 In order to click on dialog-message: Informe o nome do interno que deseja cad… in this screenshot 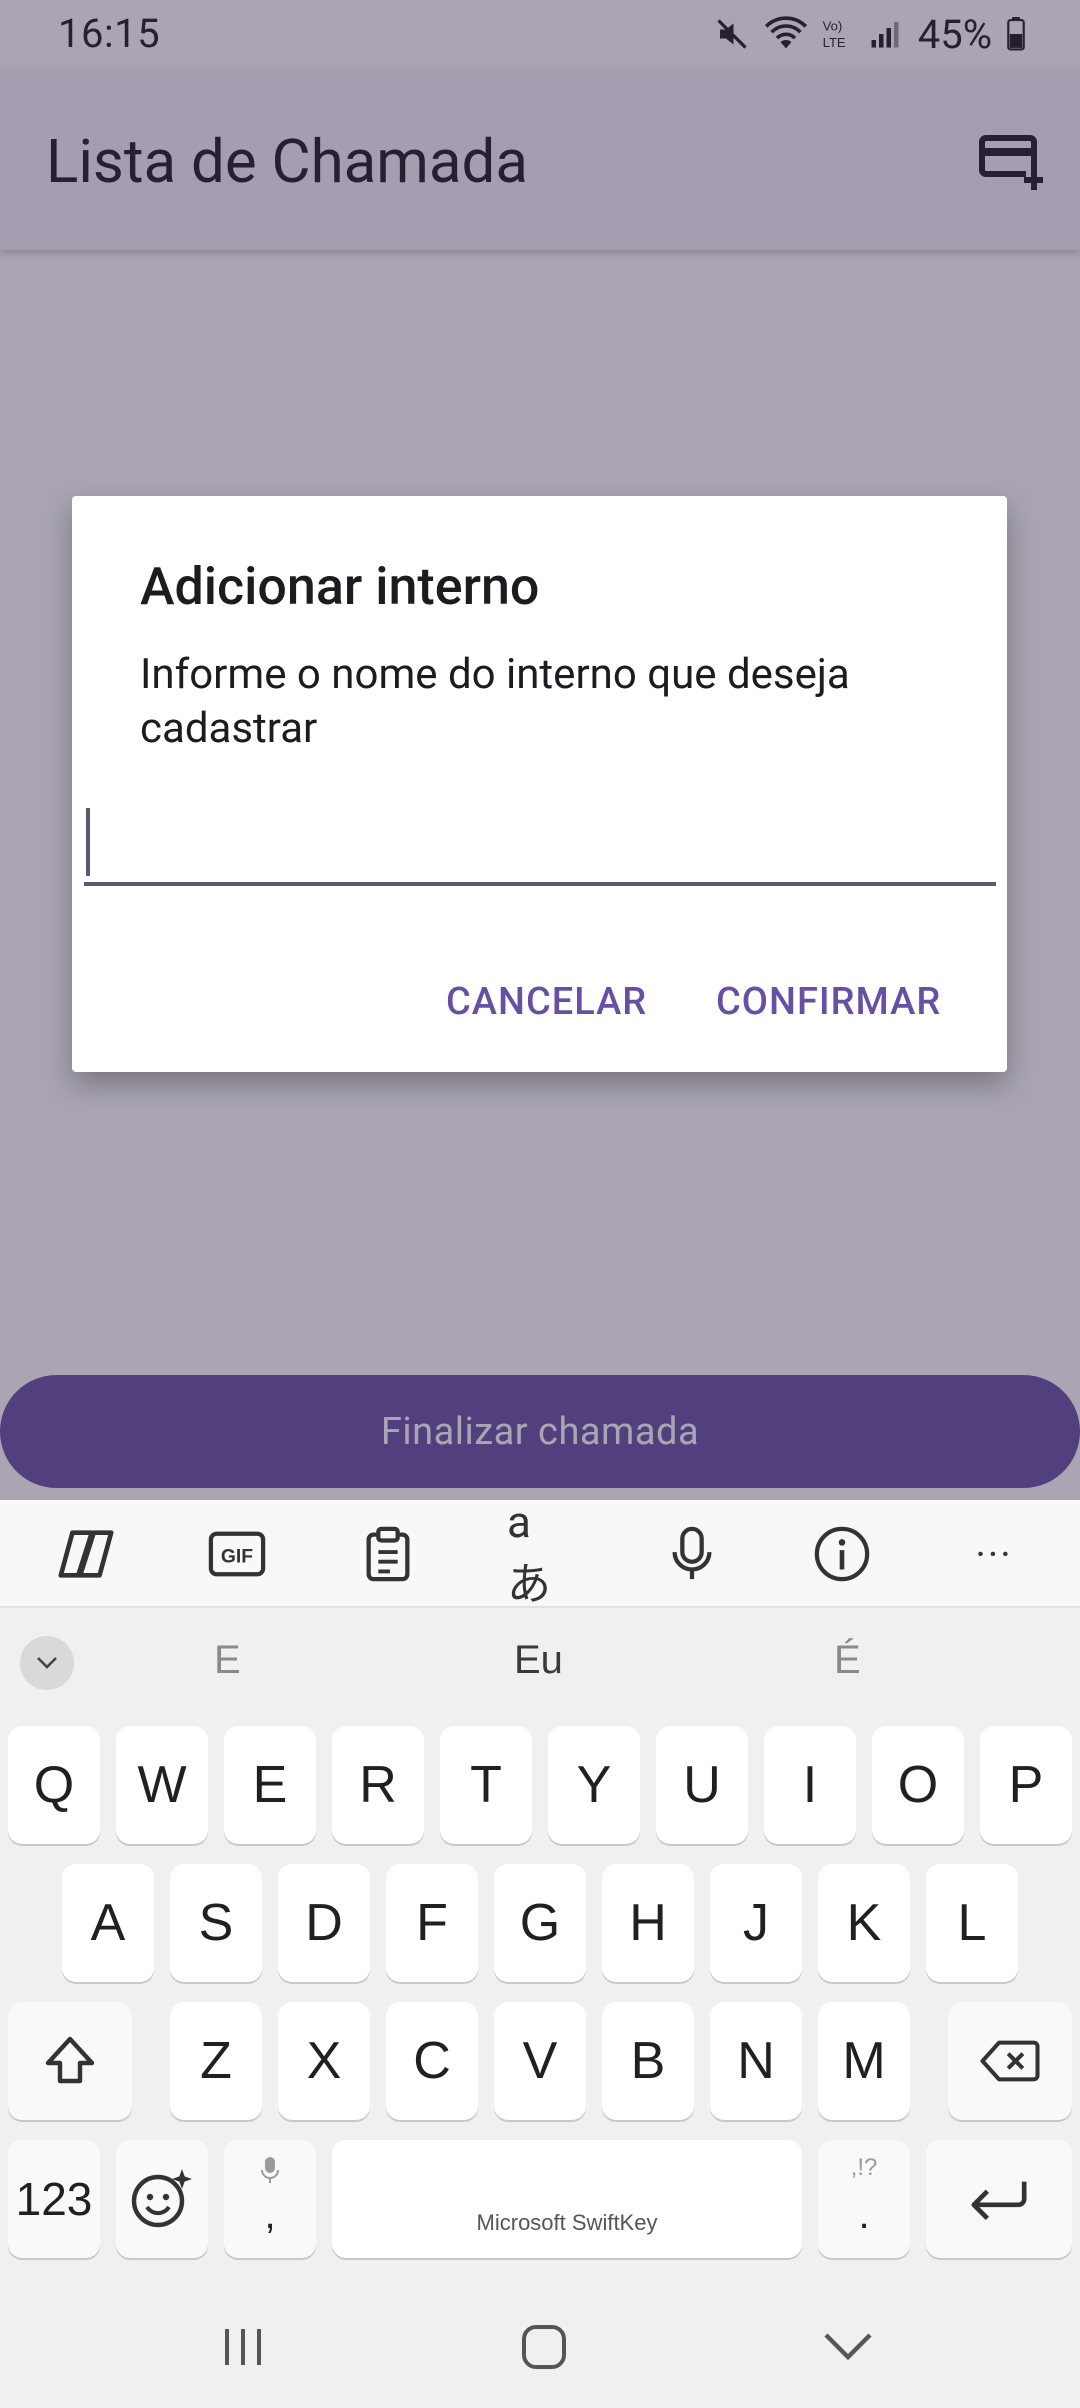, I will do `click(495, 701)`.